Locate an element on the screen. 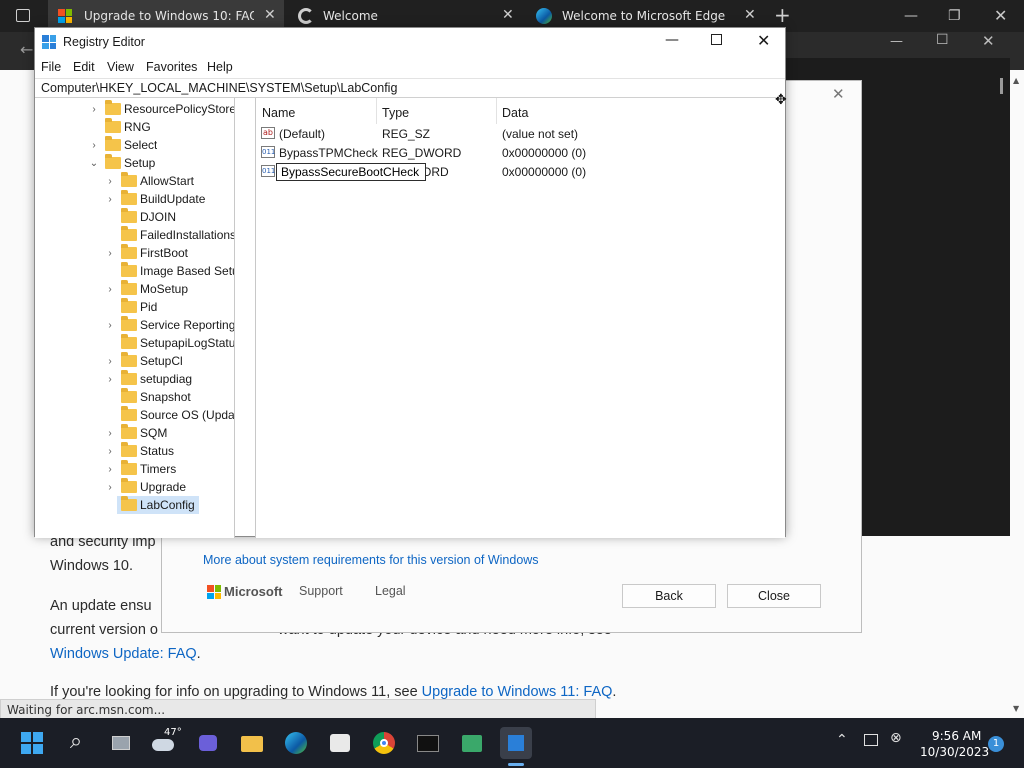 The height and width of the screenshot is (768, 1024). tree-node: FailedInstallations is located at coordinates (134, 235).